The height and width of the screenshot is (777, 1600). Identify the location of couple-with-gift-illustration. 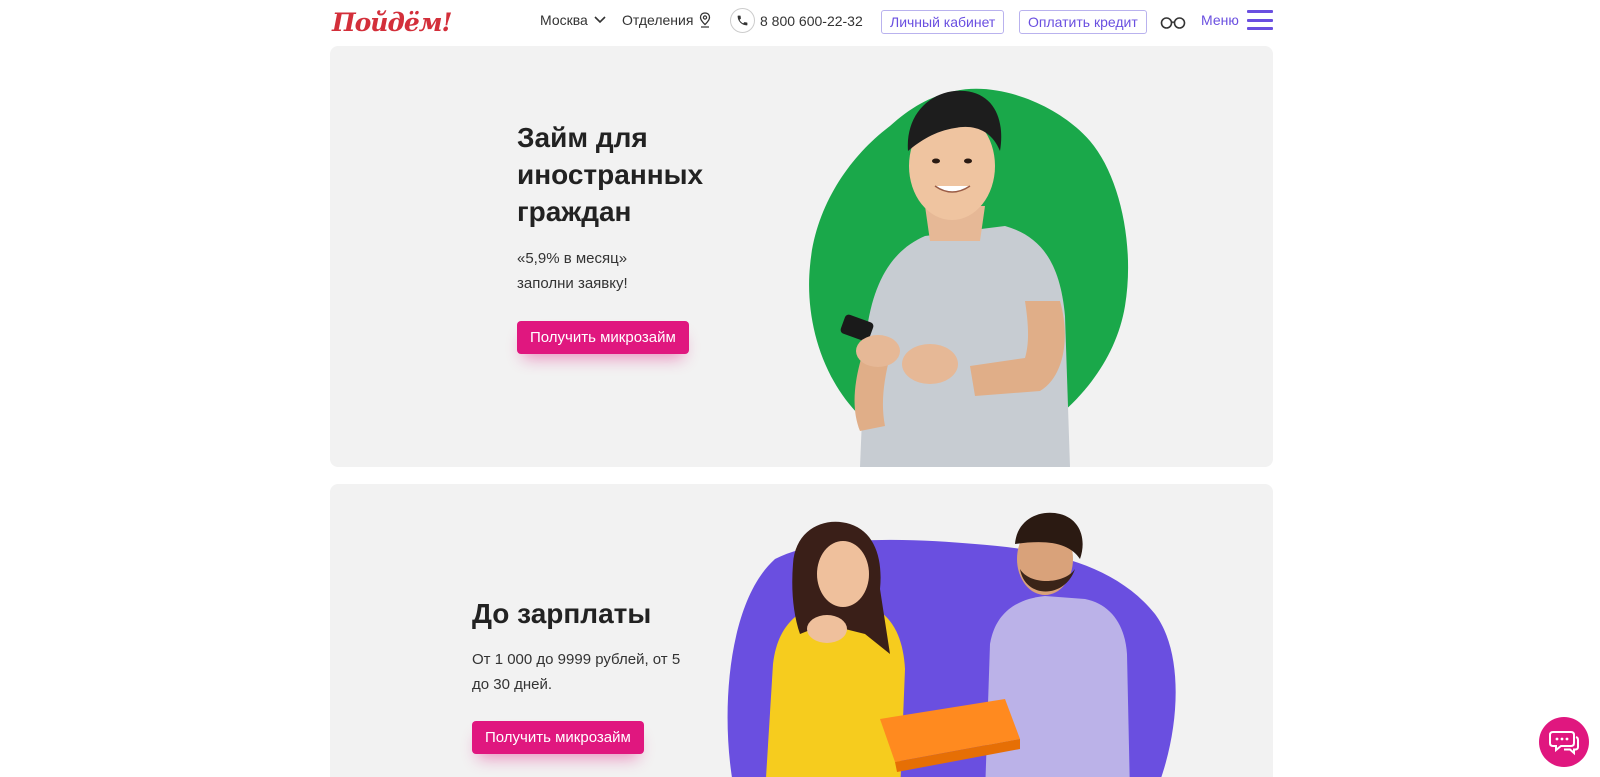
(951, 644).